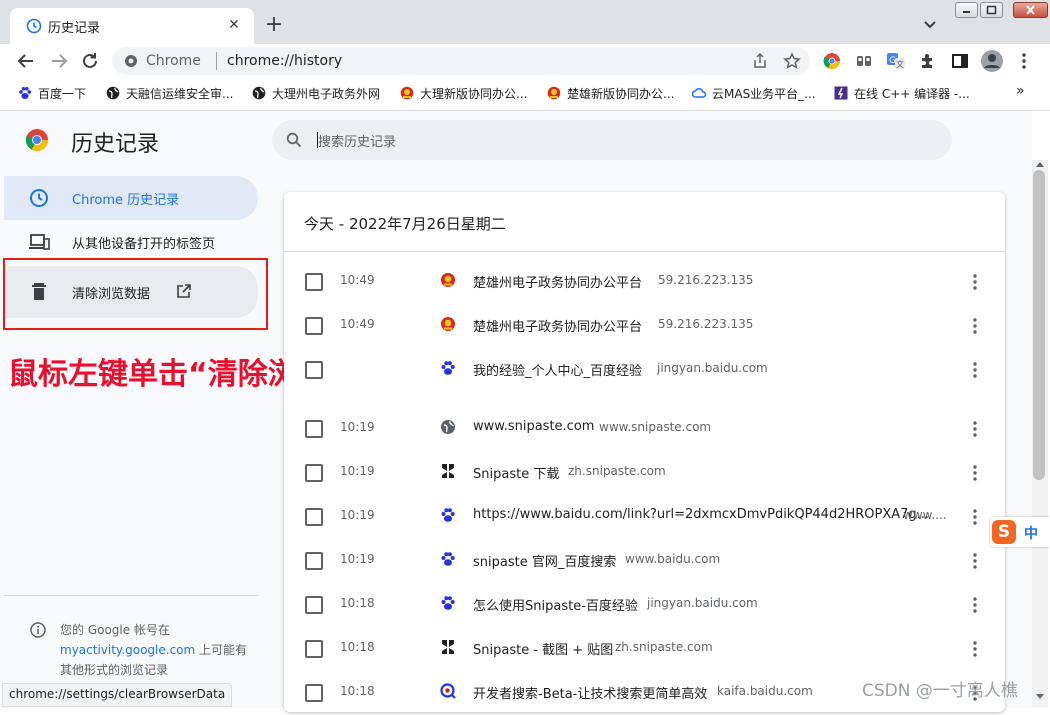 The height and width of the screenshot is (715, 1050). I want to click on history-row: 10:18 Snipaste - 截图 + 贴图 zh.snipaste.com, so click(644, 649).